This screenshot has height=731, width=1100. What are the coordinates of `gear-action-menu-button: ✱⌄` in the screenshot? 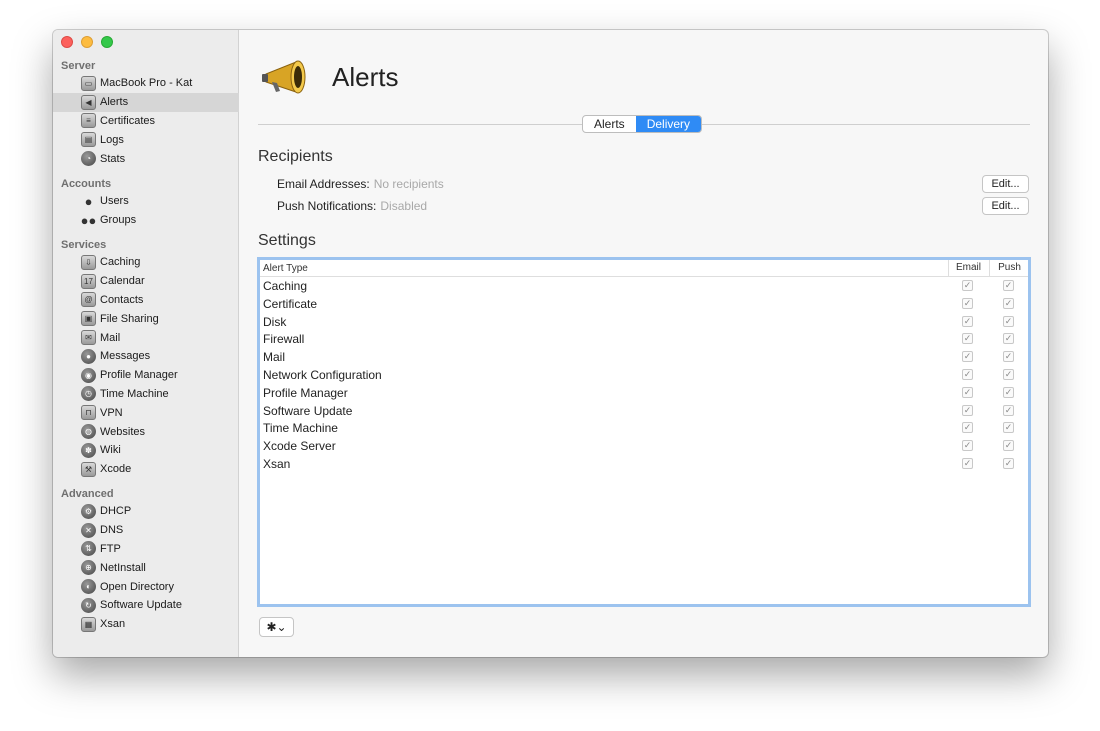 It's located at (276, 627).